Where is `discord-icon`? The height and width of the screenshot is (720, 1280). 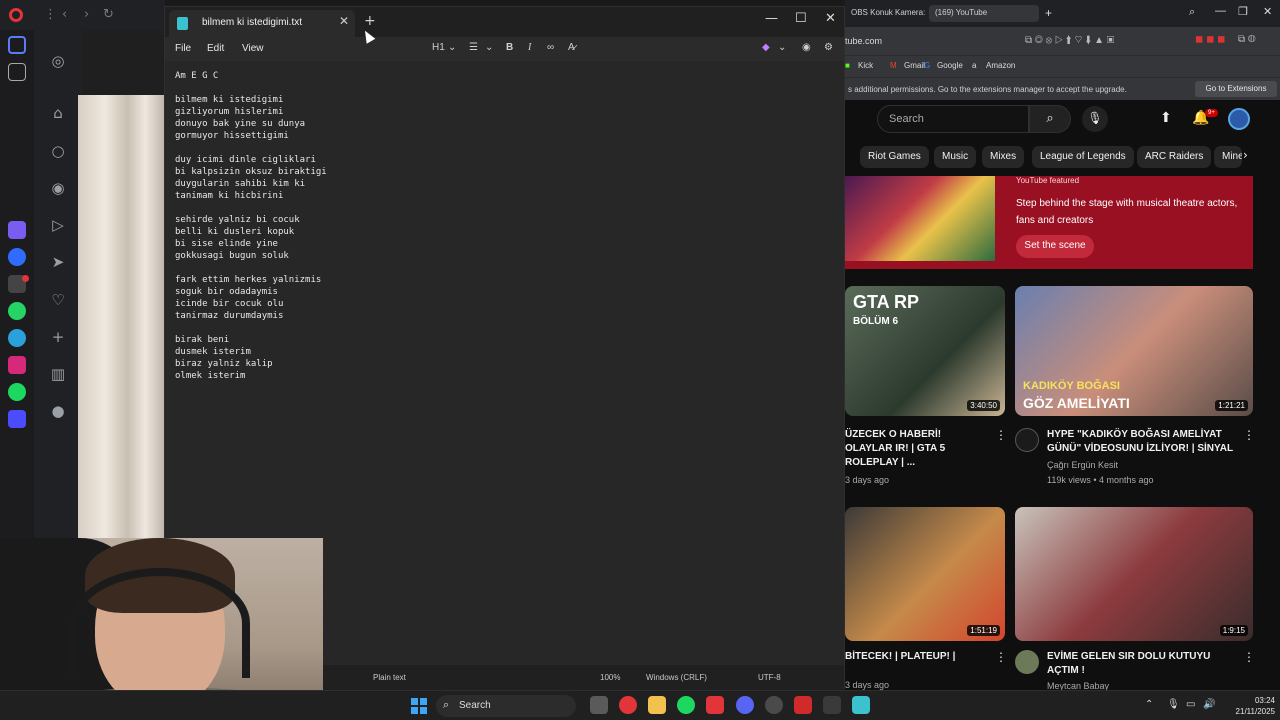 discord-icon is located at coordinates (745, 705).